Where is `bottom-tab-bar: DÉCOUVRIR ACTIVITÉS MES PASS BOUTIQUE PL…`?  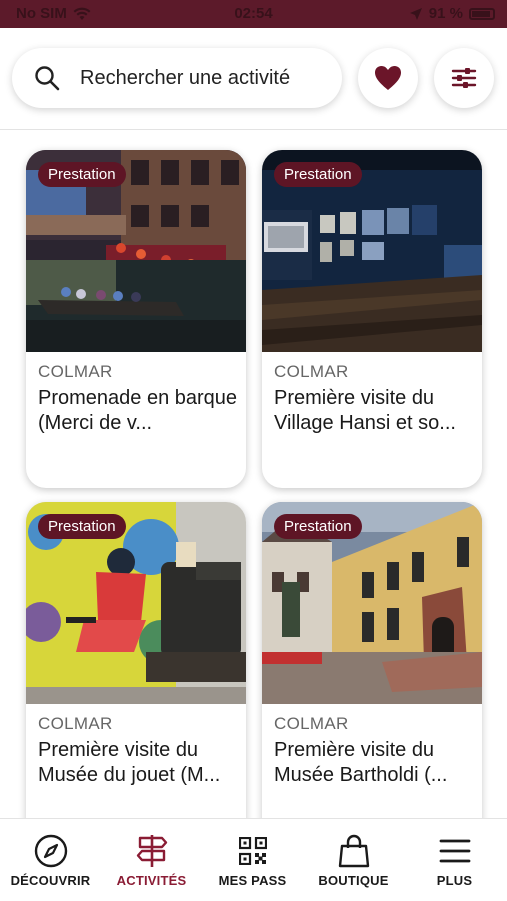 bottom-tab-bar: DÉCOUVRIR ACTIVITÉS MES PASS BOUTIQUE PL… is located at coordinates (253, 859).